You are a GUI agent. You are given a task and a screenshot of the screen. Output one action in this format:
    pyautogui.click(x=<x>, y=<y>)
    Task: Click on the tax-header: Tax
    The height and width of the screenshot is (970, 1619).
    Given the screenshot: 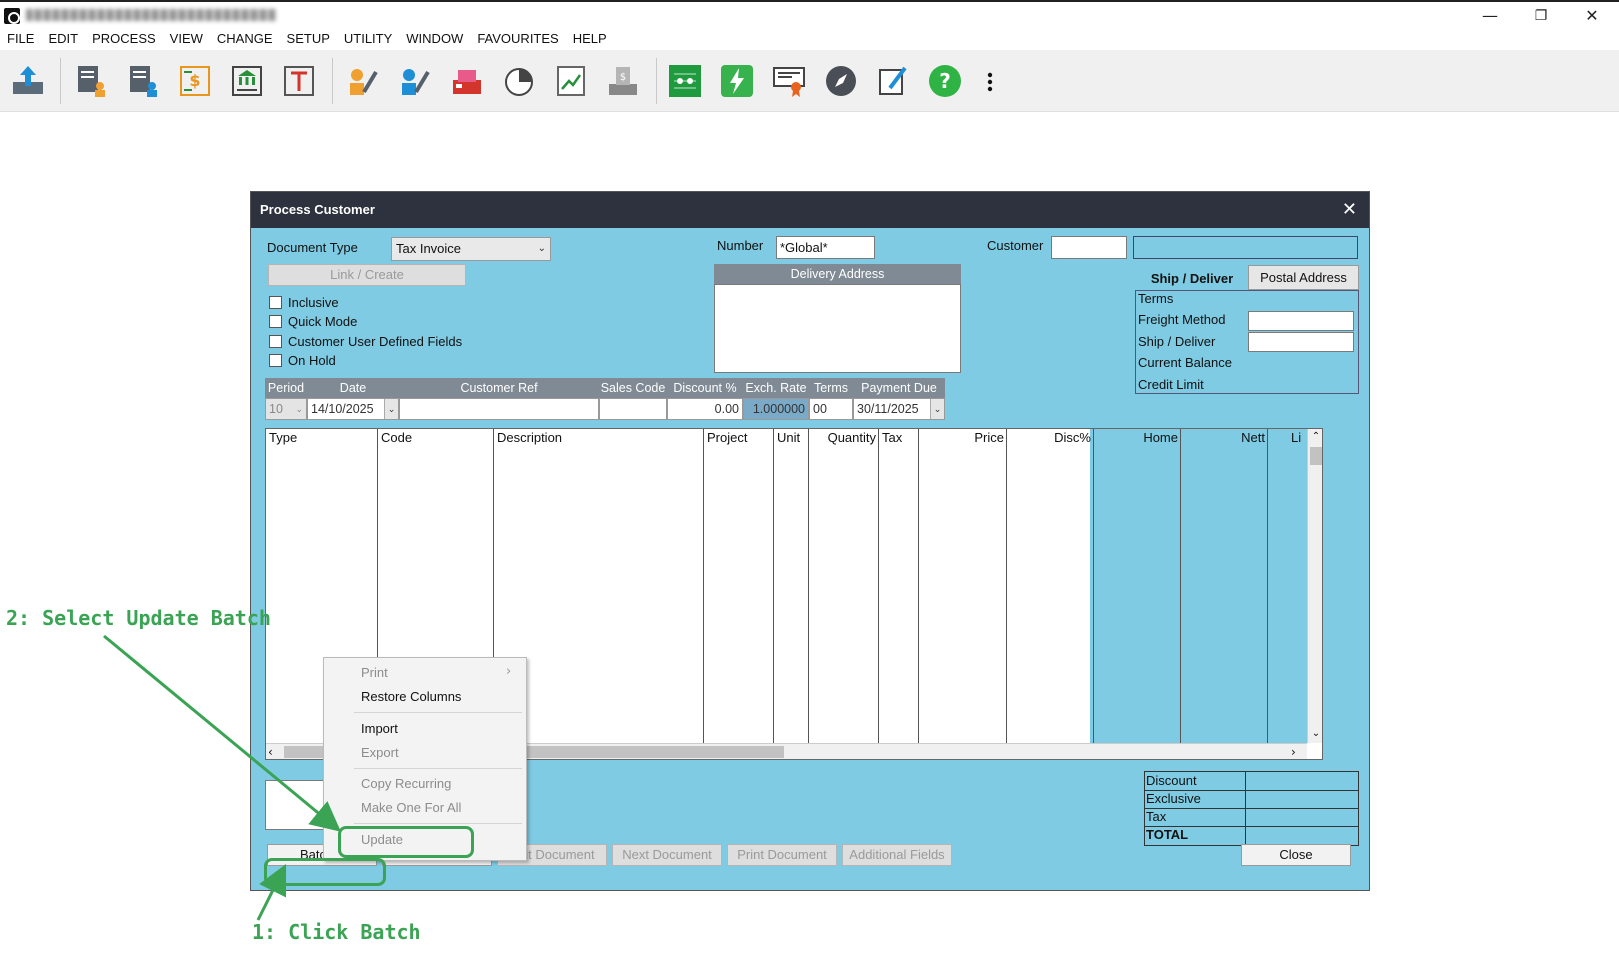 What is the action you would take?
    pyautogui.click(x=899, y=438)
    